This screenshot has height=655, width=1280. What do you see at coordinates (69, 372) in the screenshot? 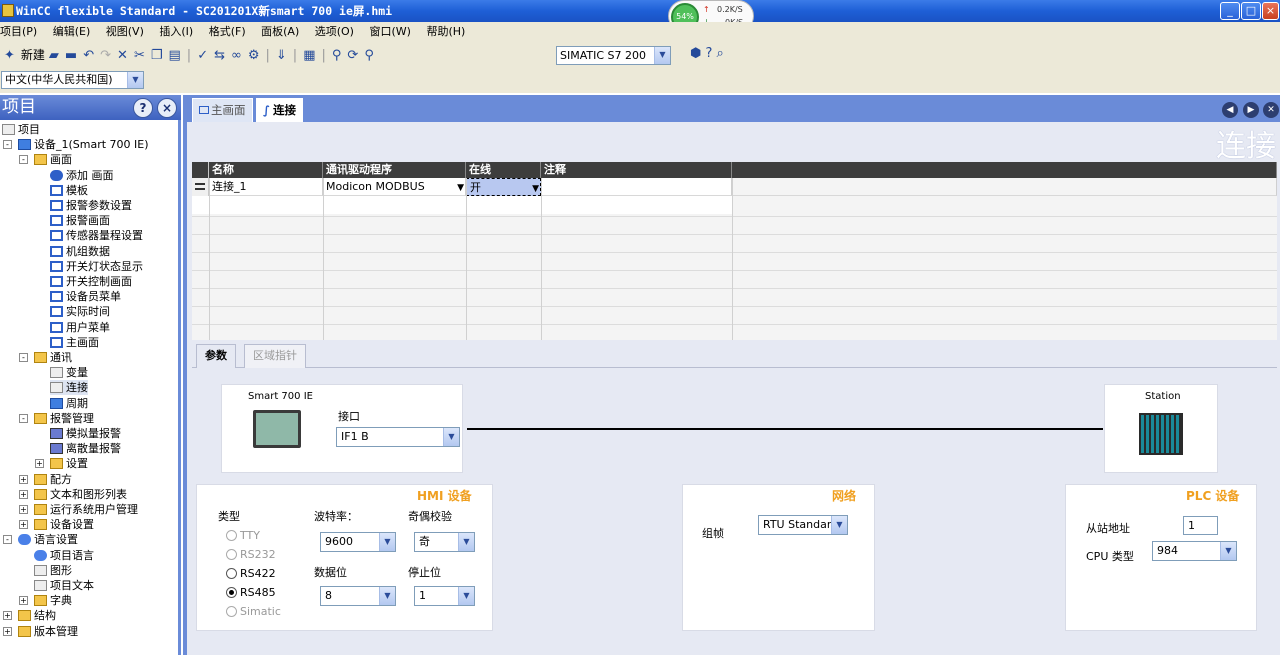
I see `tree-item: 变量` at bounding box center [69, 372].